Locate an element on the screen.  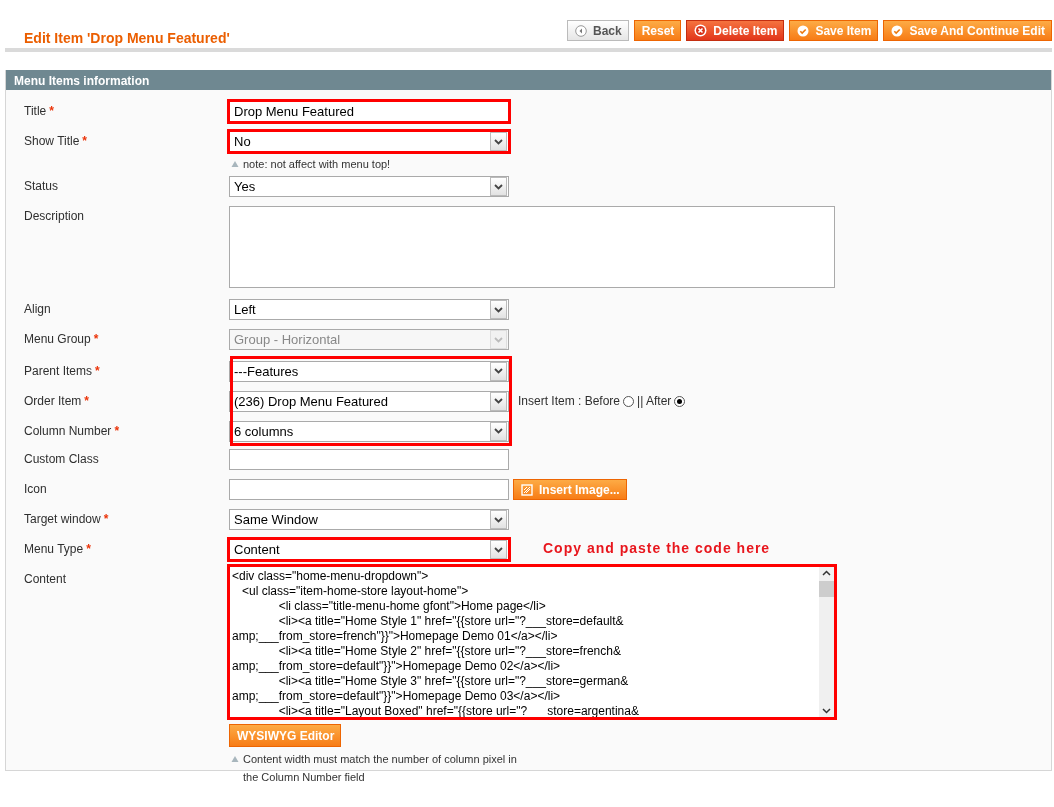
field-label: Align is located at coordinates (37, 309).